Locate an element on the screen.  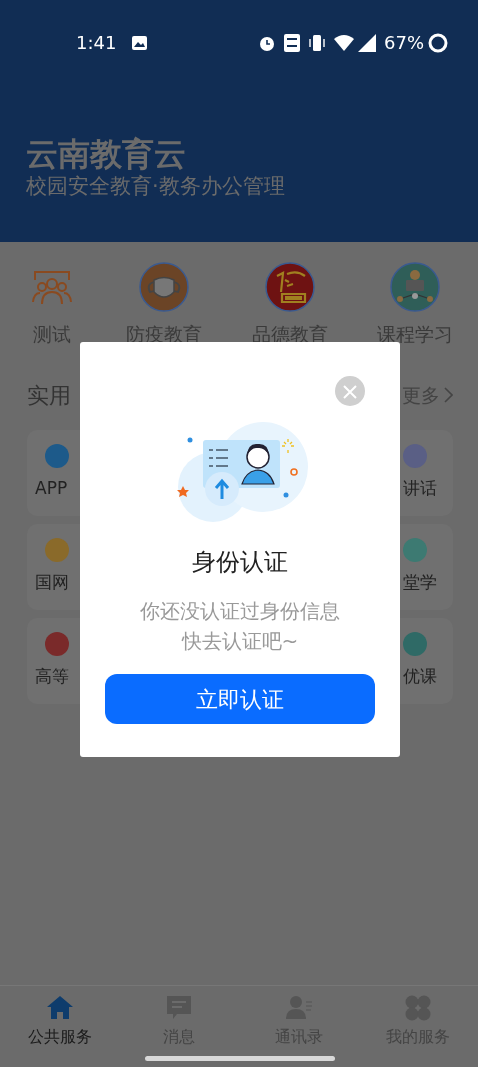
home-indicator is located at coordinates (240, 1058).